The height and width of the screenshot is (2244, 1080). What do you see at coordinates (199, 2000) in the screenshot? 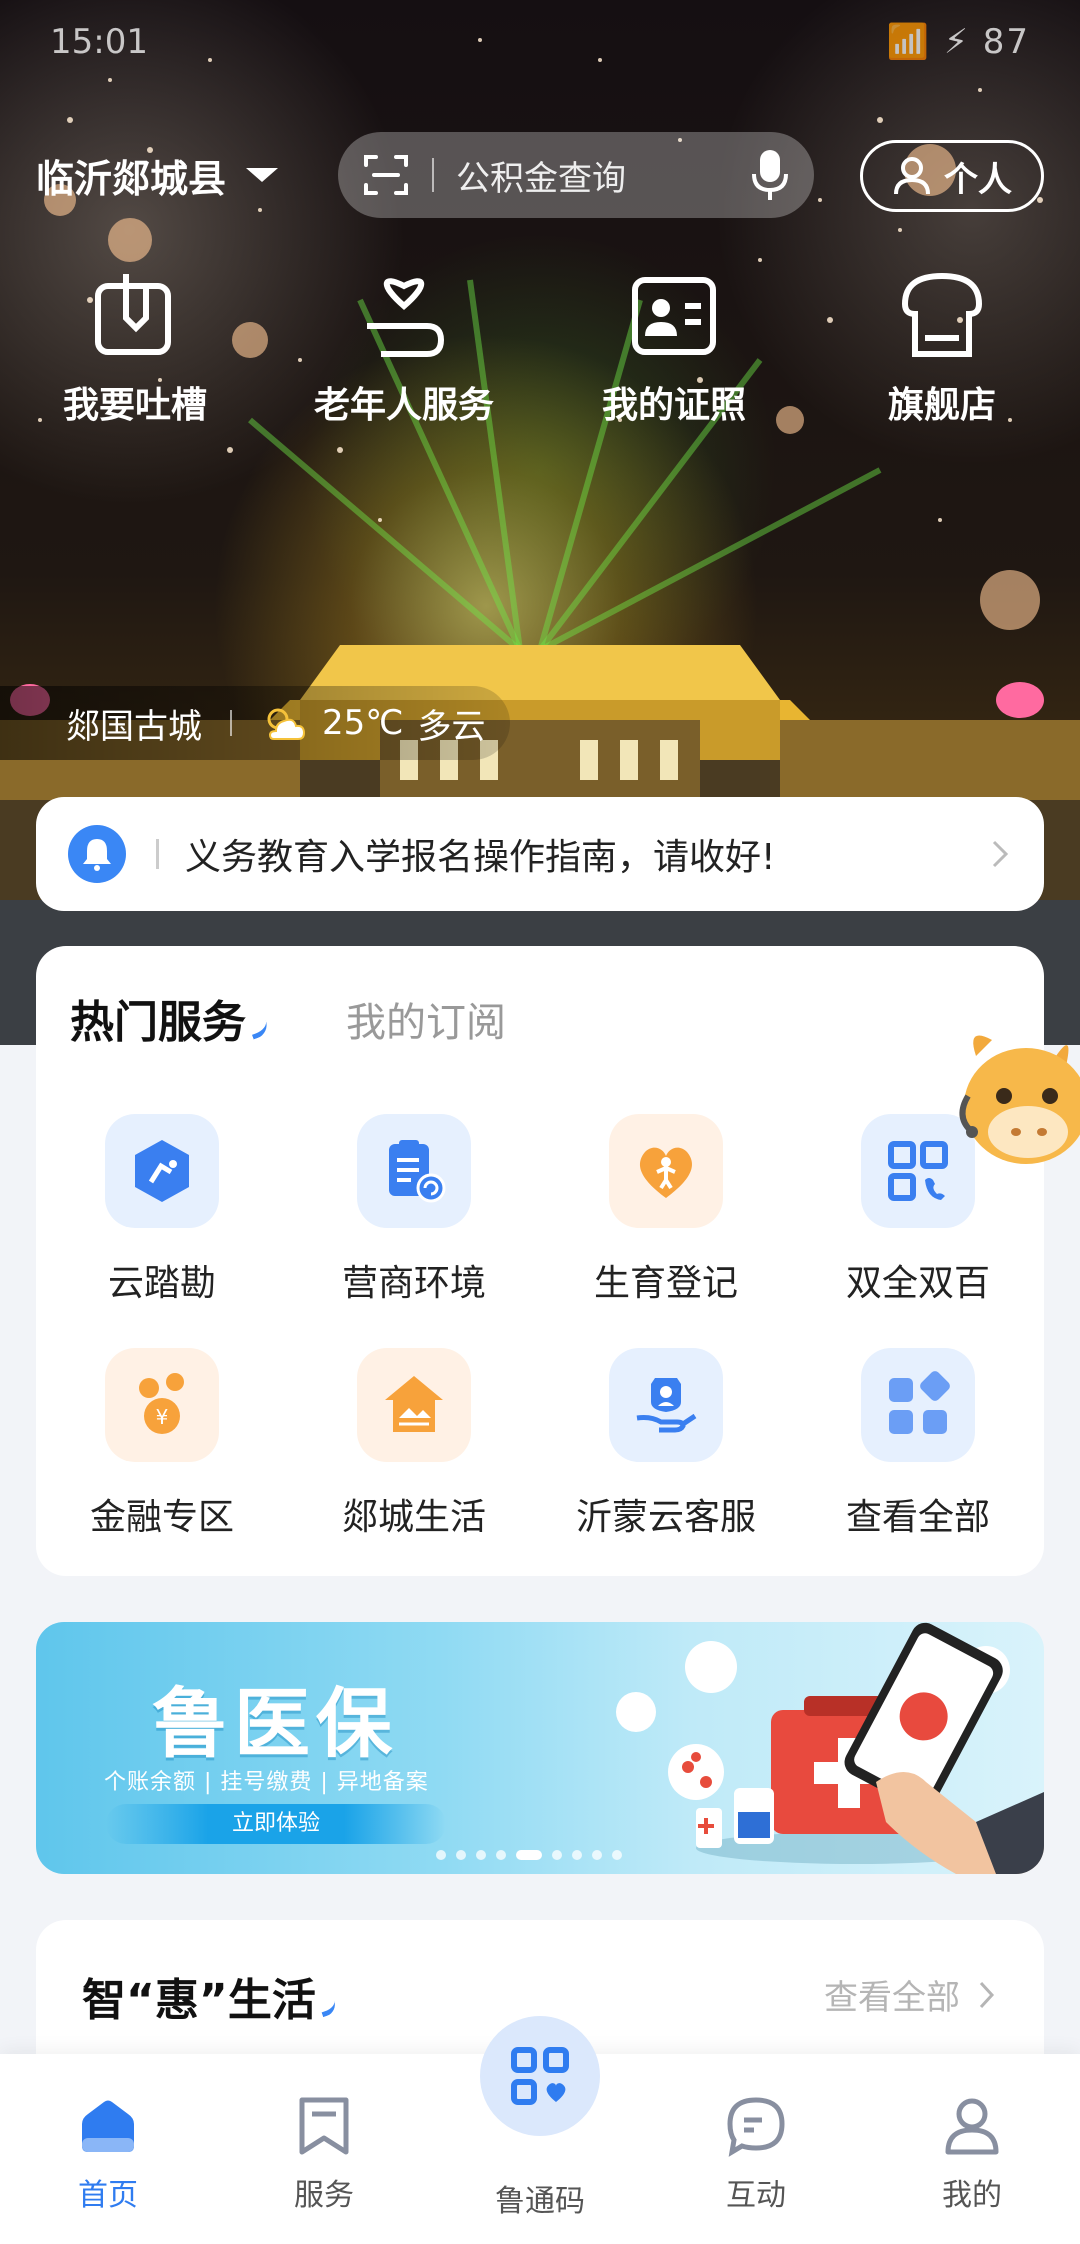
I see `smart-life-title-text: 智“惠”生活` at bounding box center [199, 2000].